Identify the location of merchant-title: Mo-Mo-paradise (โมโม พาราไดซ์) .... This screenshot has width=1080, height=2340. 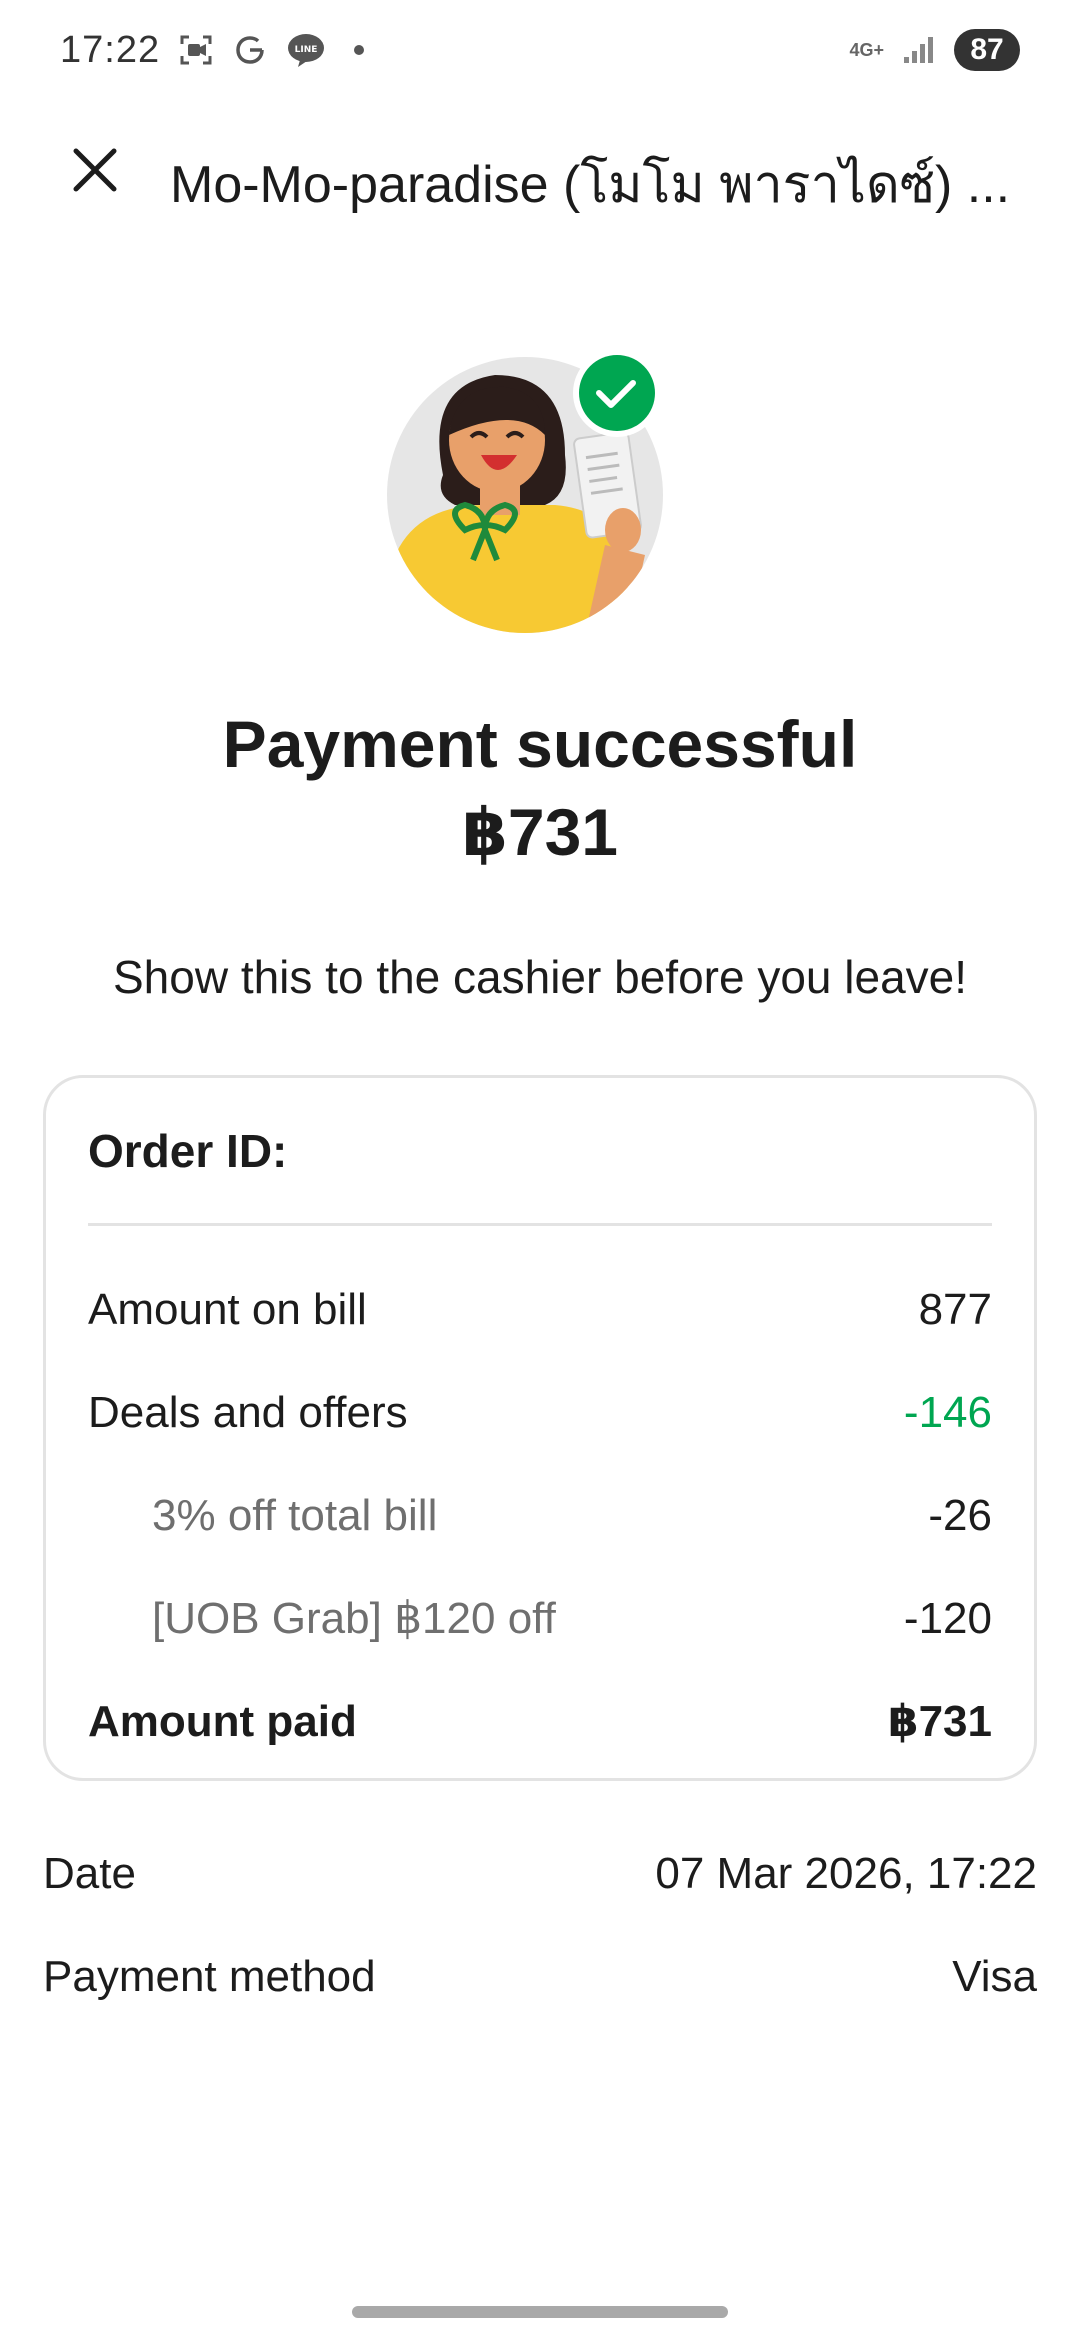
(590, 185).